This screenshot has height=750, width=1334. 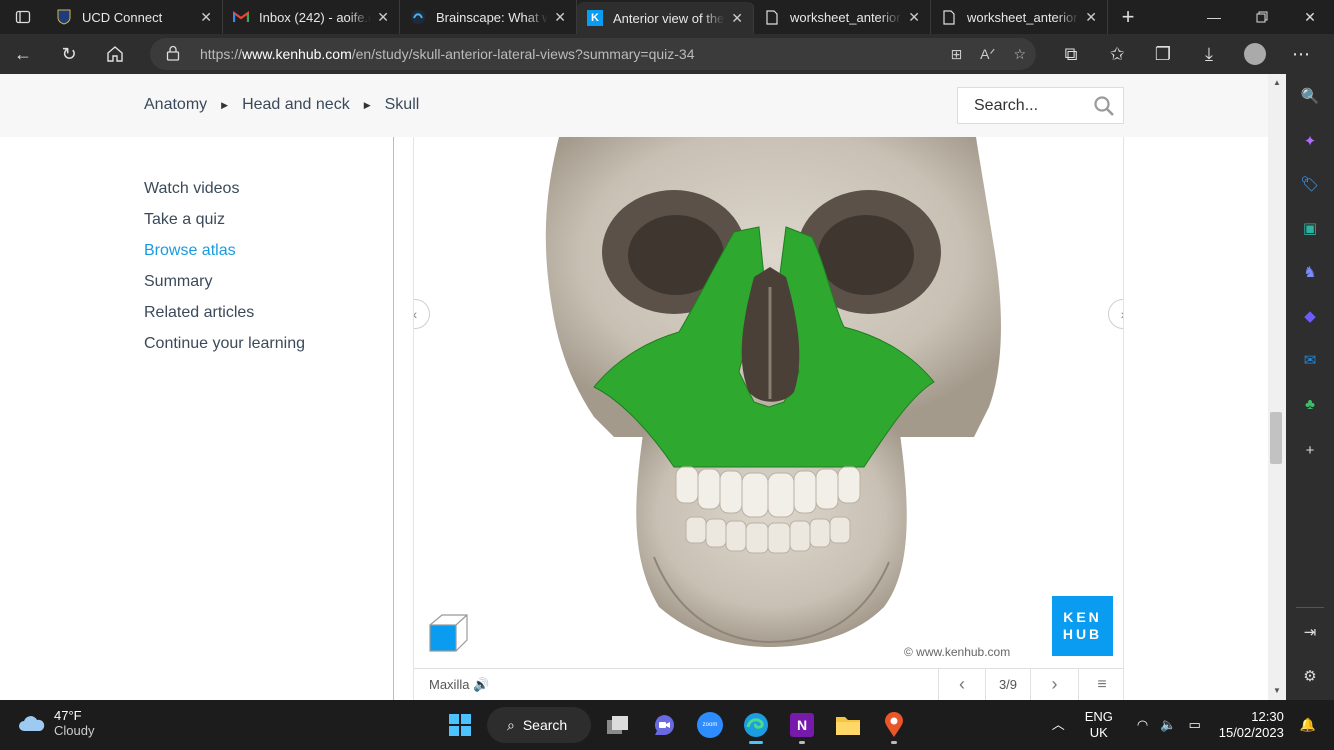 What do you see at coordinates (1117, 54) in the screenshot?
I see `favorites-button: ✩` at bounding box center [1117, 54].